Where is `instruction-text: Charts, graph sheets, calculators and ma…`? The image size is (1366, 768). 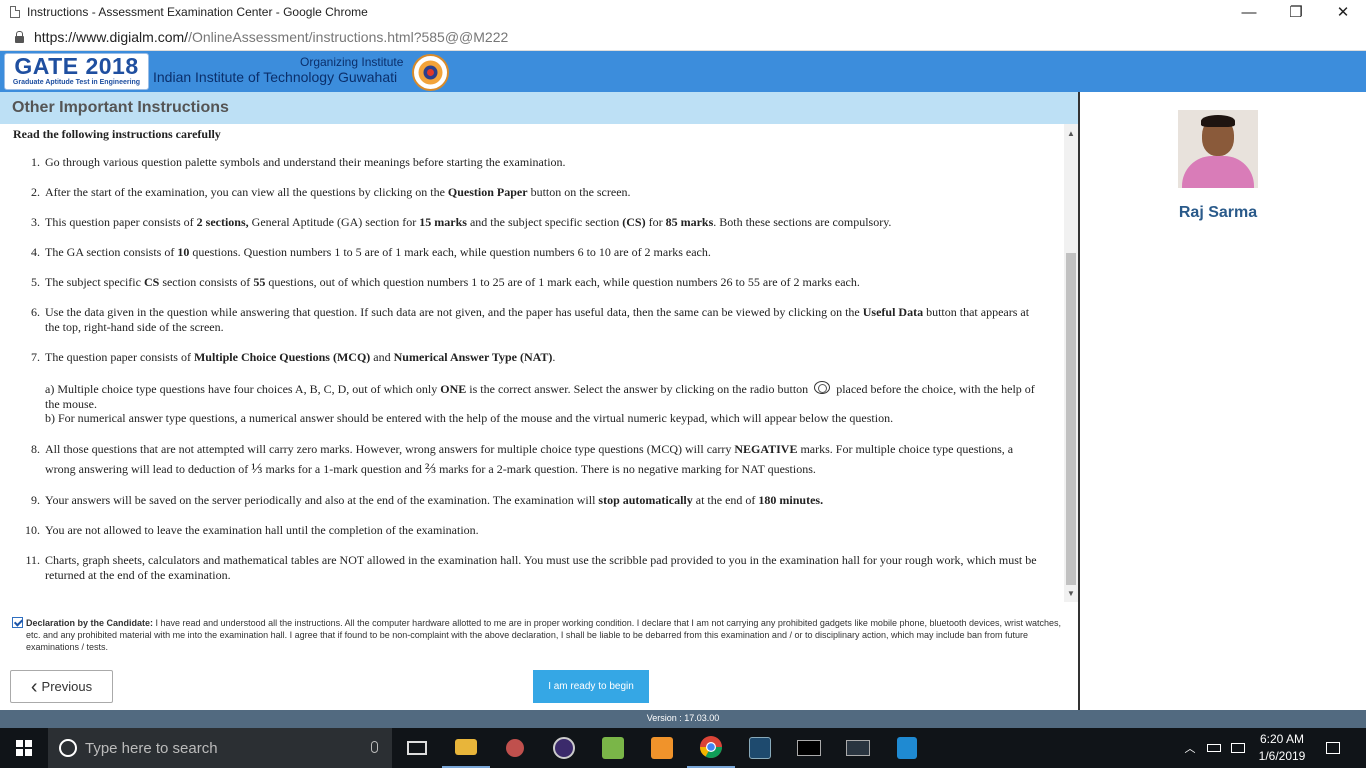 instruction-text: Charts, graph sheets, calculators and ma… is located at coordinates (541, 567).